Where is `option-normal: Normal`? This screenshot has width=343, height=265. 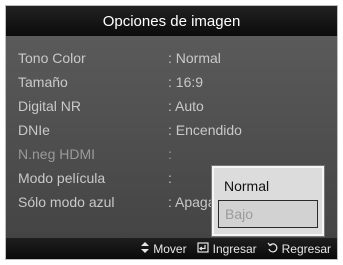
option-normal: Normal is located at coordinates (268, 186).